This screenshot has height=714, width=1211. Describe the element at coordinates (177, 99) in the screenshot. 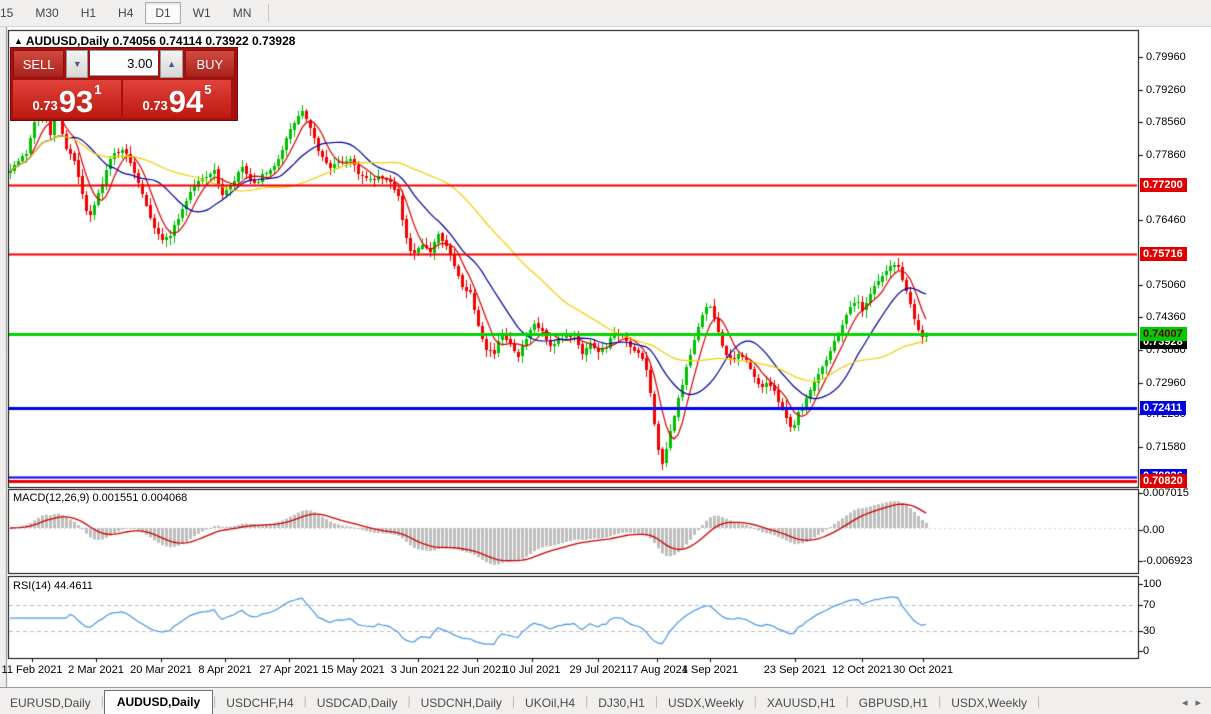

I see `buy-price-box: 0.73 94 5` at that location.